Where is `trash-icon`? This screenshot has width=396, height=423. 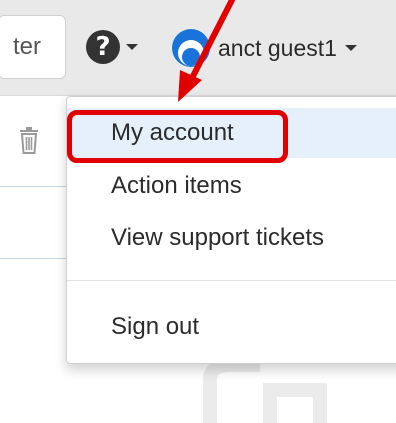
trash-icon is located at coordinates (29, 140).